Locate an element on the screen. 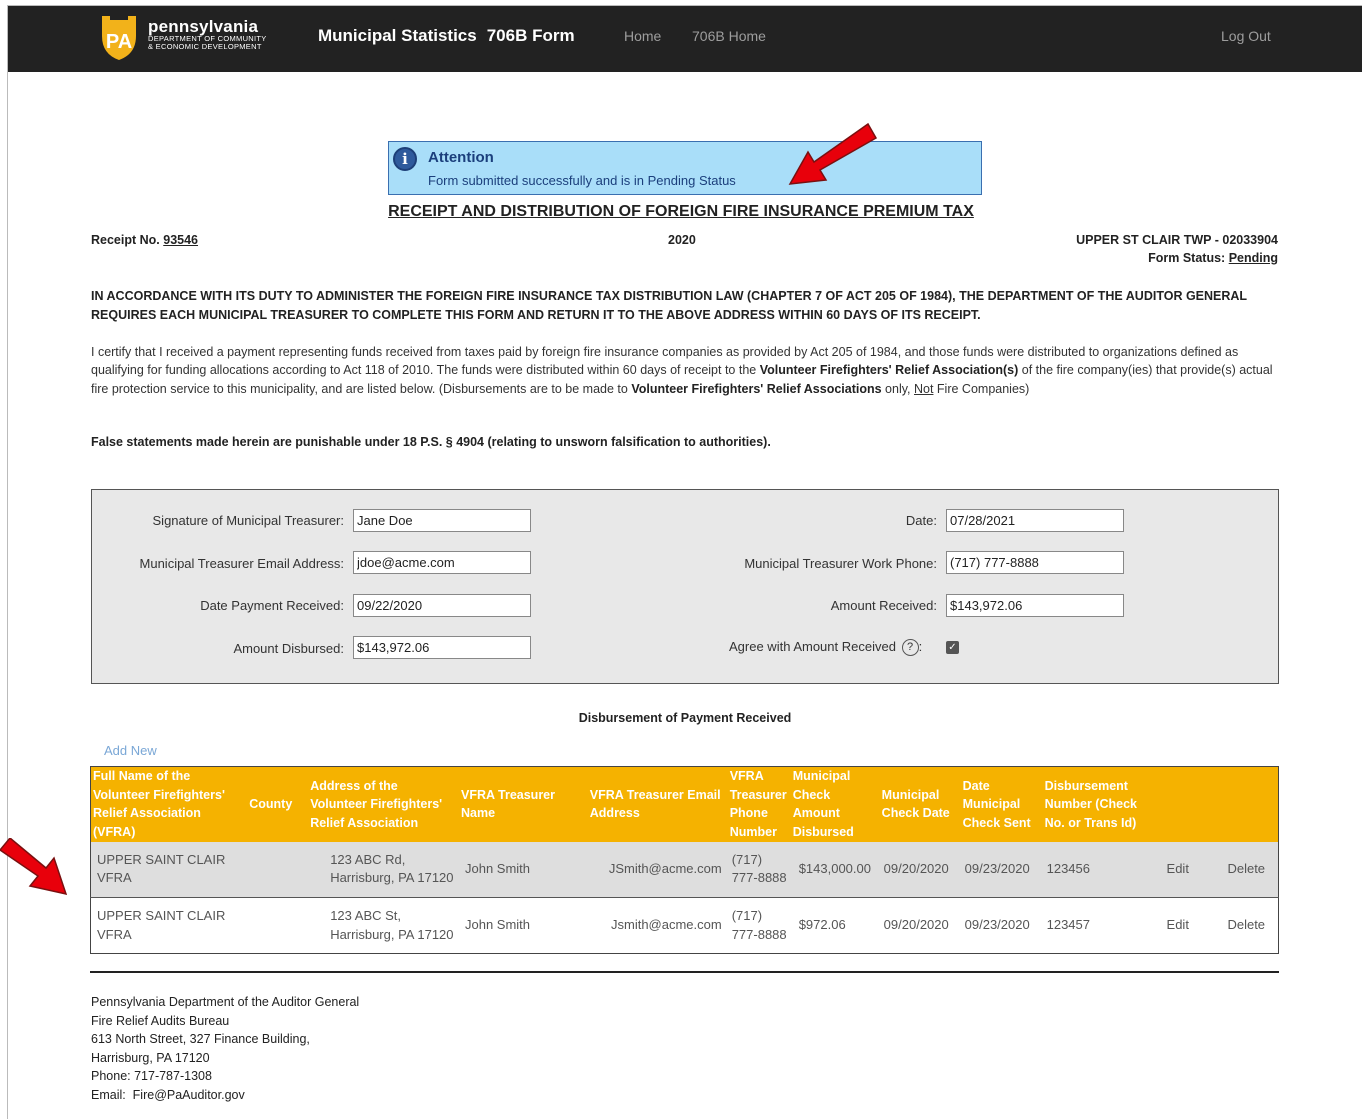  date-received-label: Date Payment Received: is located at coordinates (272, 605).